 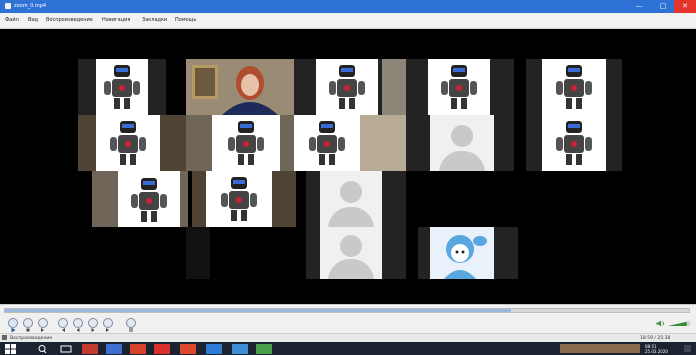 I want to click on seek-progress, so click(x=258, y=310).